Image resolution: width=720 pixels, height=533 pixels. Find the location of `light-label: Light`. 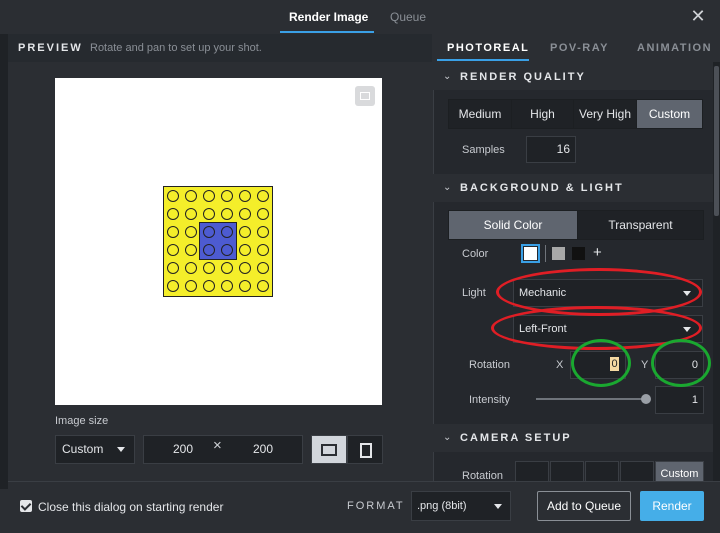

light-label: Light is located at coordinates (474, 293).